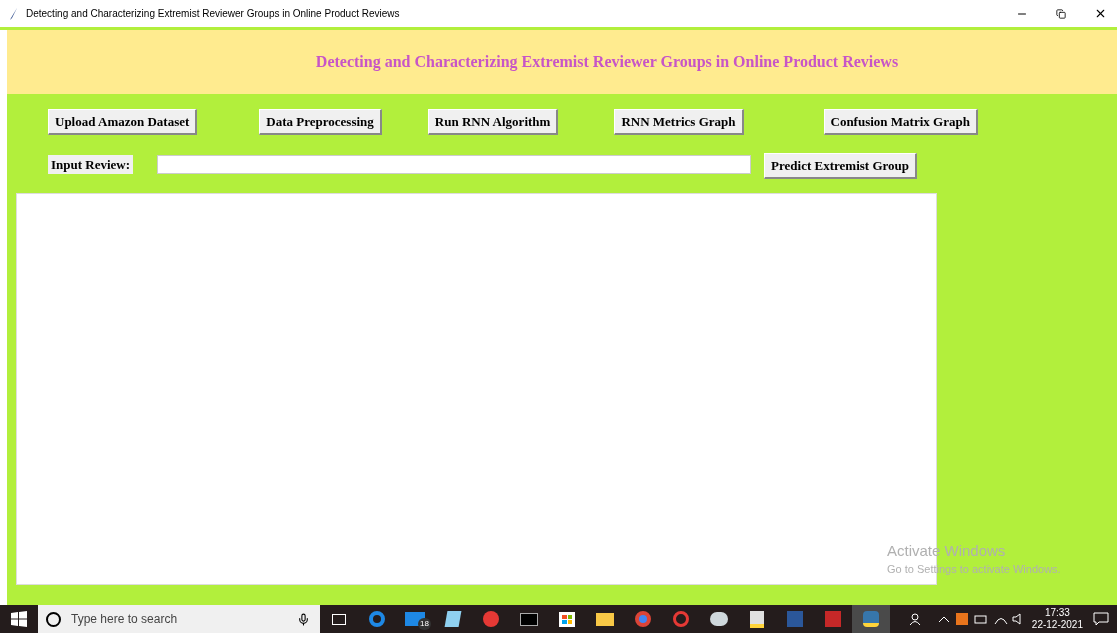  Describe the element at coordinates (125, 619) in the screenshot. I see `search-placeholder: Type here to search` at that location.